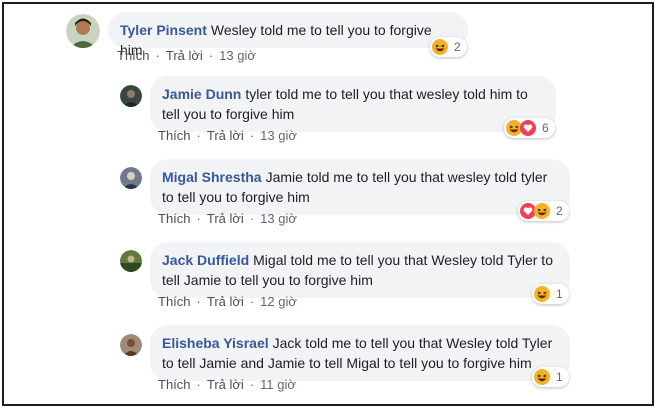 Image resolution: width=660 pixels, height=410 pixels. I want to click on love-icon, so click(528, 128).